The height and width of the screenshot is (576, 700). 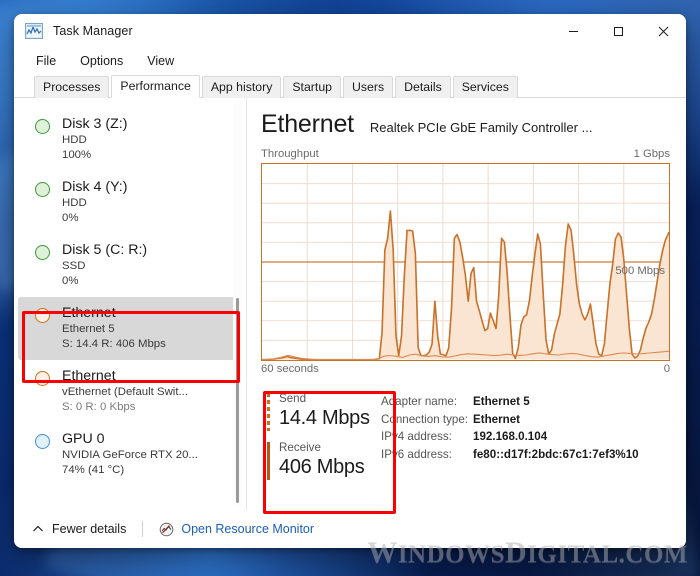 What do you see at coordinates (525, 420) in the screenshot?
I see `adapter-info-row: Connection type: Ethernet` at bounding box center [525, 420].